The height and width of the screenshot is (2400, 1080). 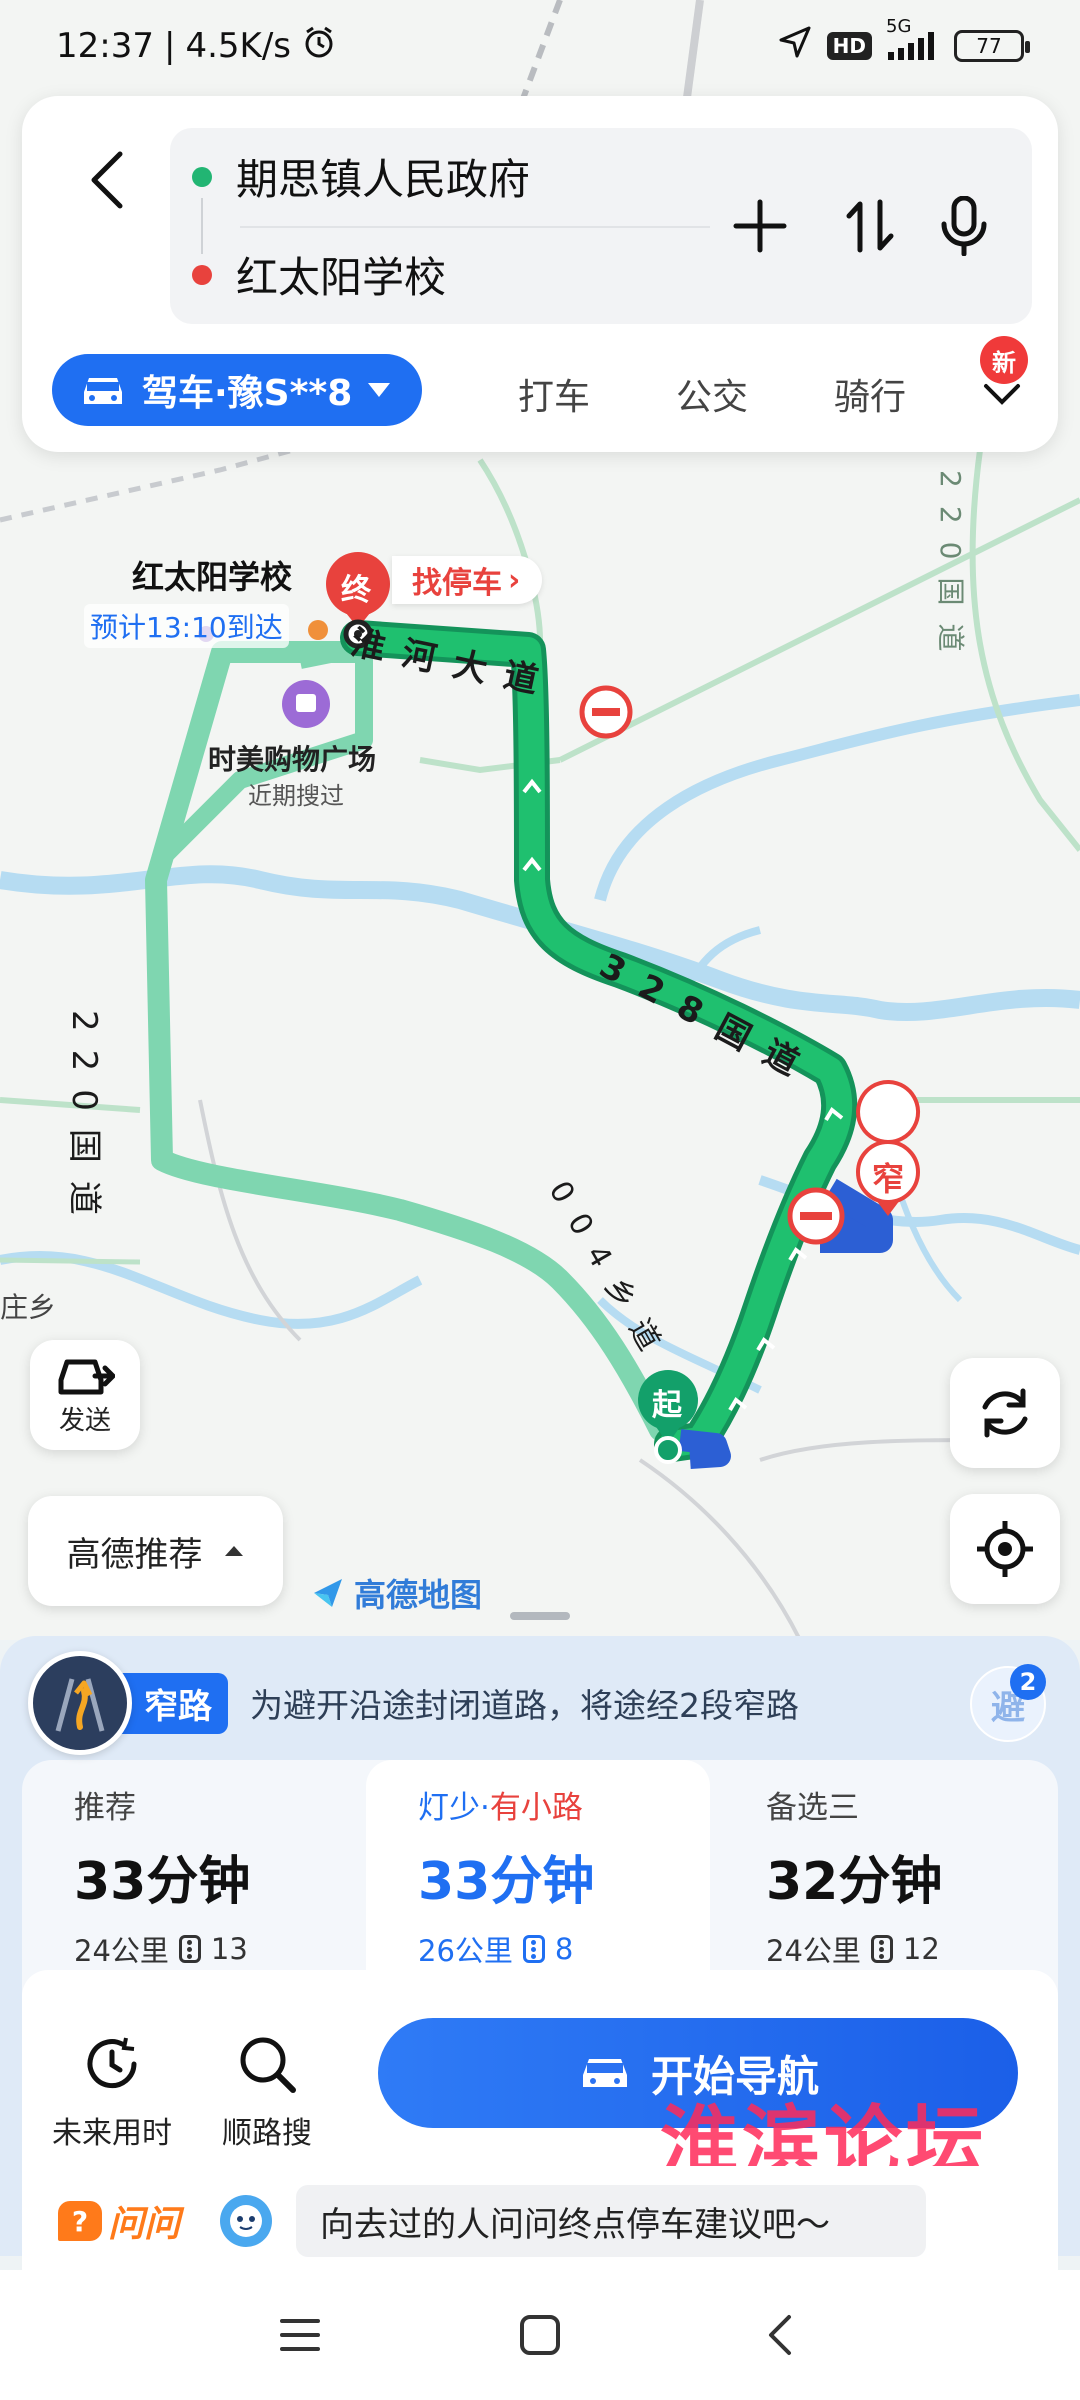 I want to click on system-nav-bar, so click(x=540, y=2335).